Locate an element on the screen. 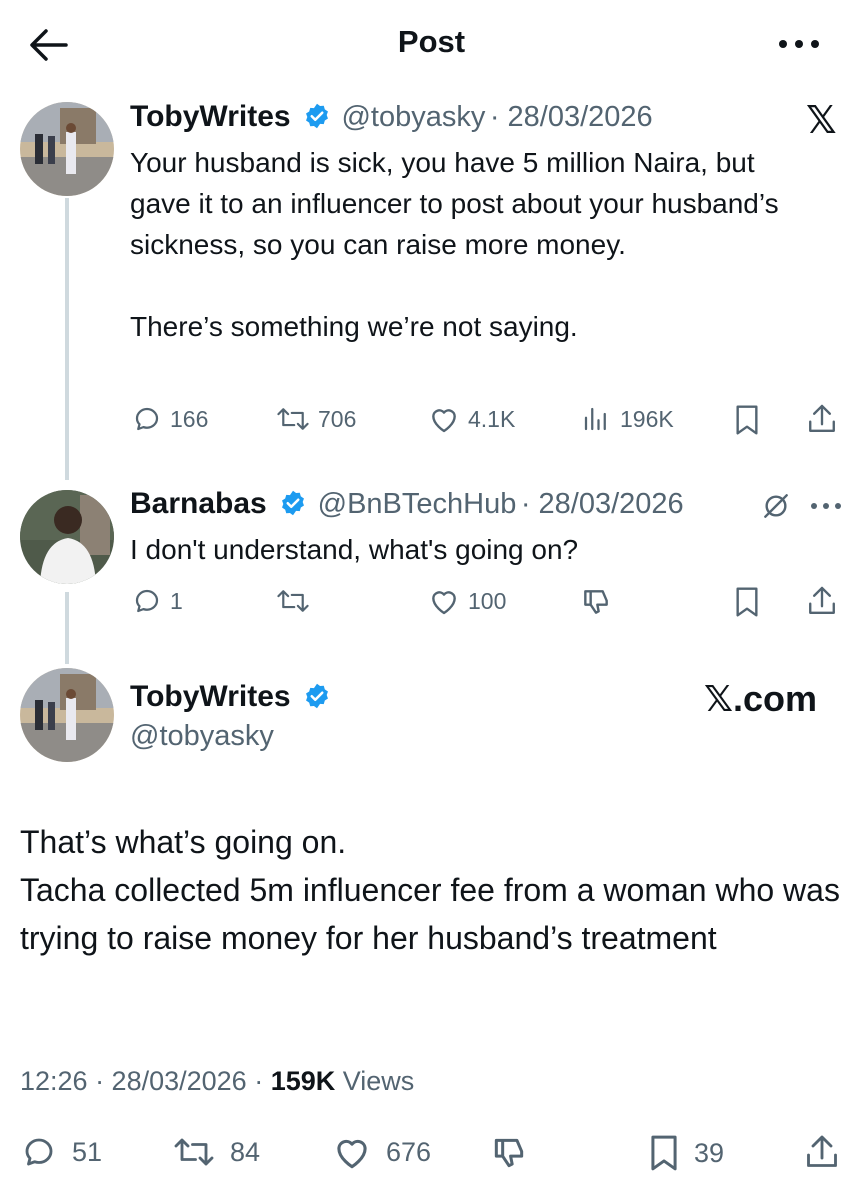 The height and width of the screenshot is (1200, 863). reply-button: 166 is located at coordinates (170, 419).